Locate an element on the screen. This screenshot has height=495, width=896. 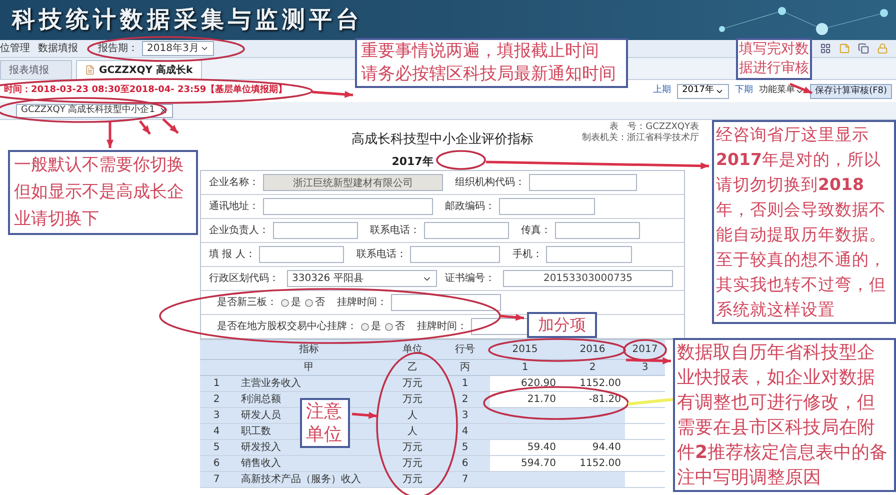
table-cell-text: 丙 is located at coordinates (465, 368).